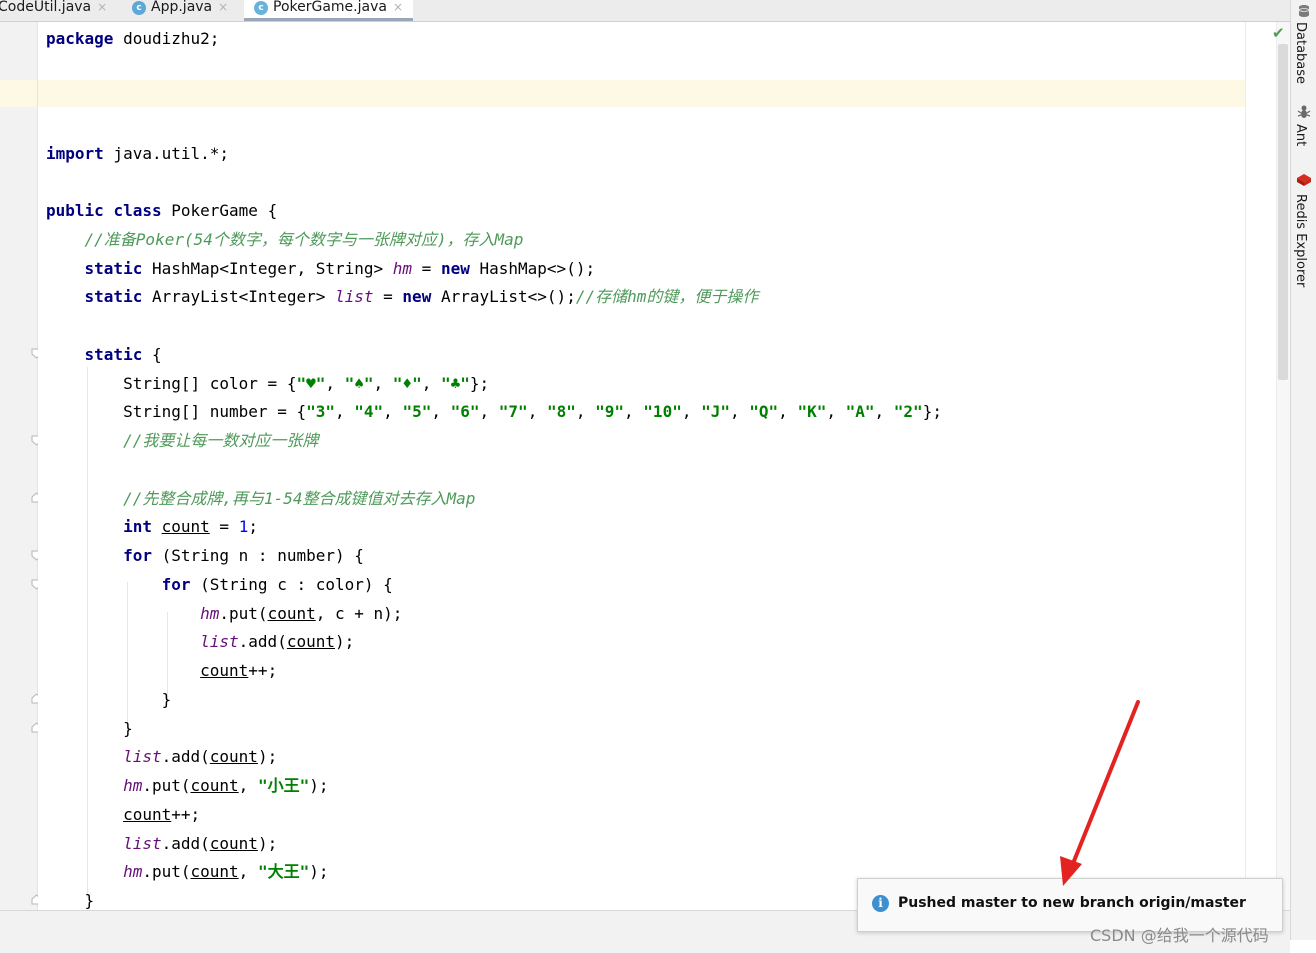 The image size is (1316, 953). Describe the element at coordinates (1100, 793) in the screenshot. I see `red-arrow-annotation` at that location.